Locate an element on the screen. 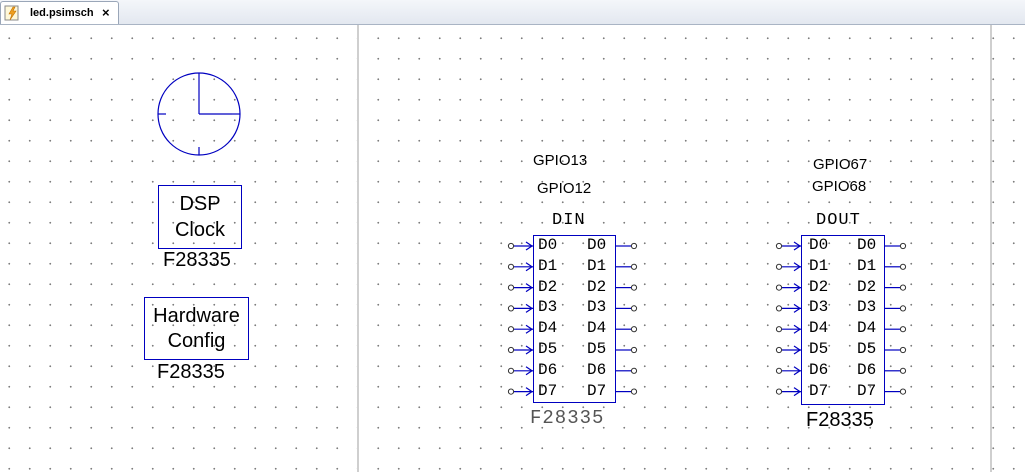  dout-caption: F28335 is located at coordinates (840, 420).